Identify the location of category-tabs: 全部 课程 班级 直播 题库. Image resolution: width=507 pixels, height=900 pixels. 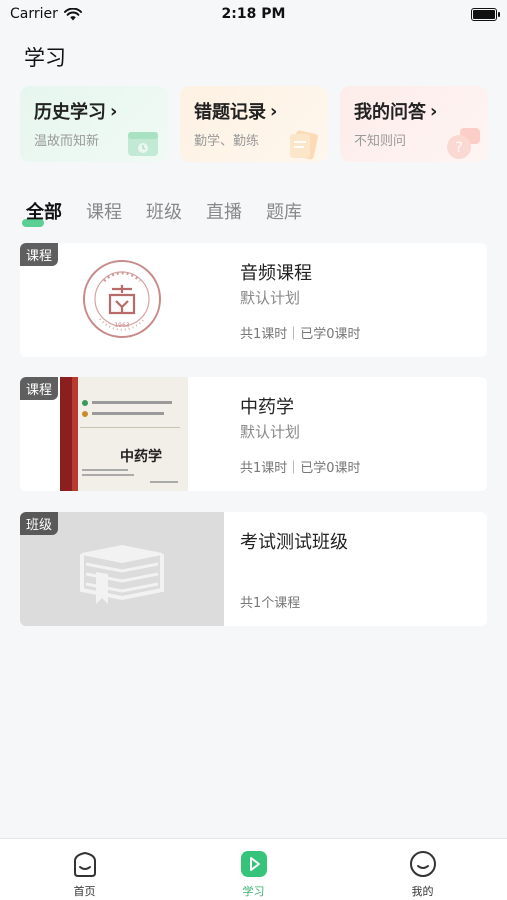
(162, 212).